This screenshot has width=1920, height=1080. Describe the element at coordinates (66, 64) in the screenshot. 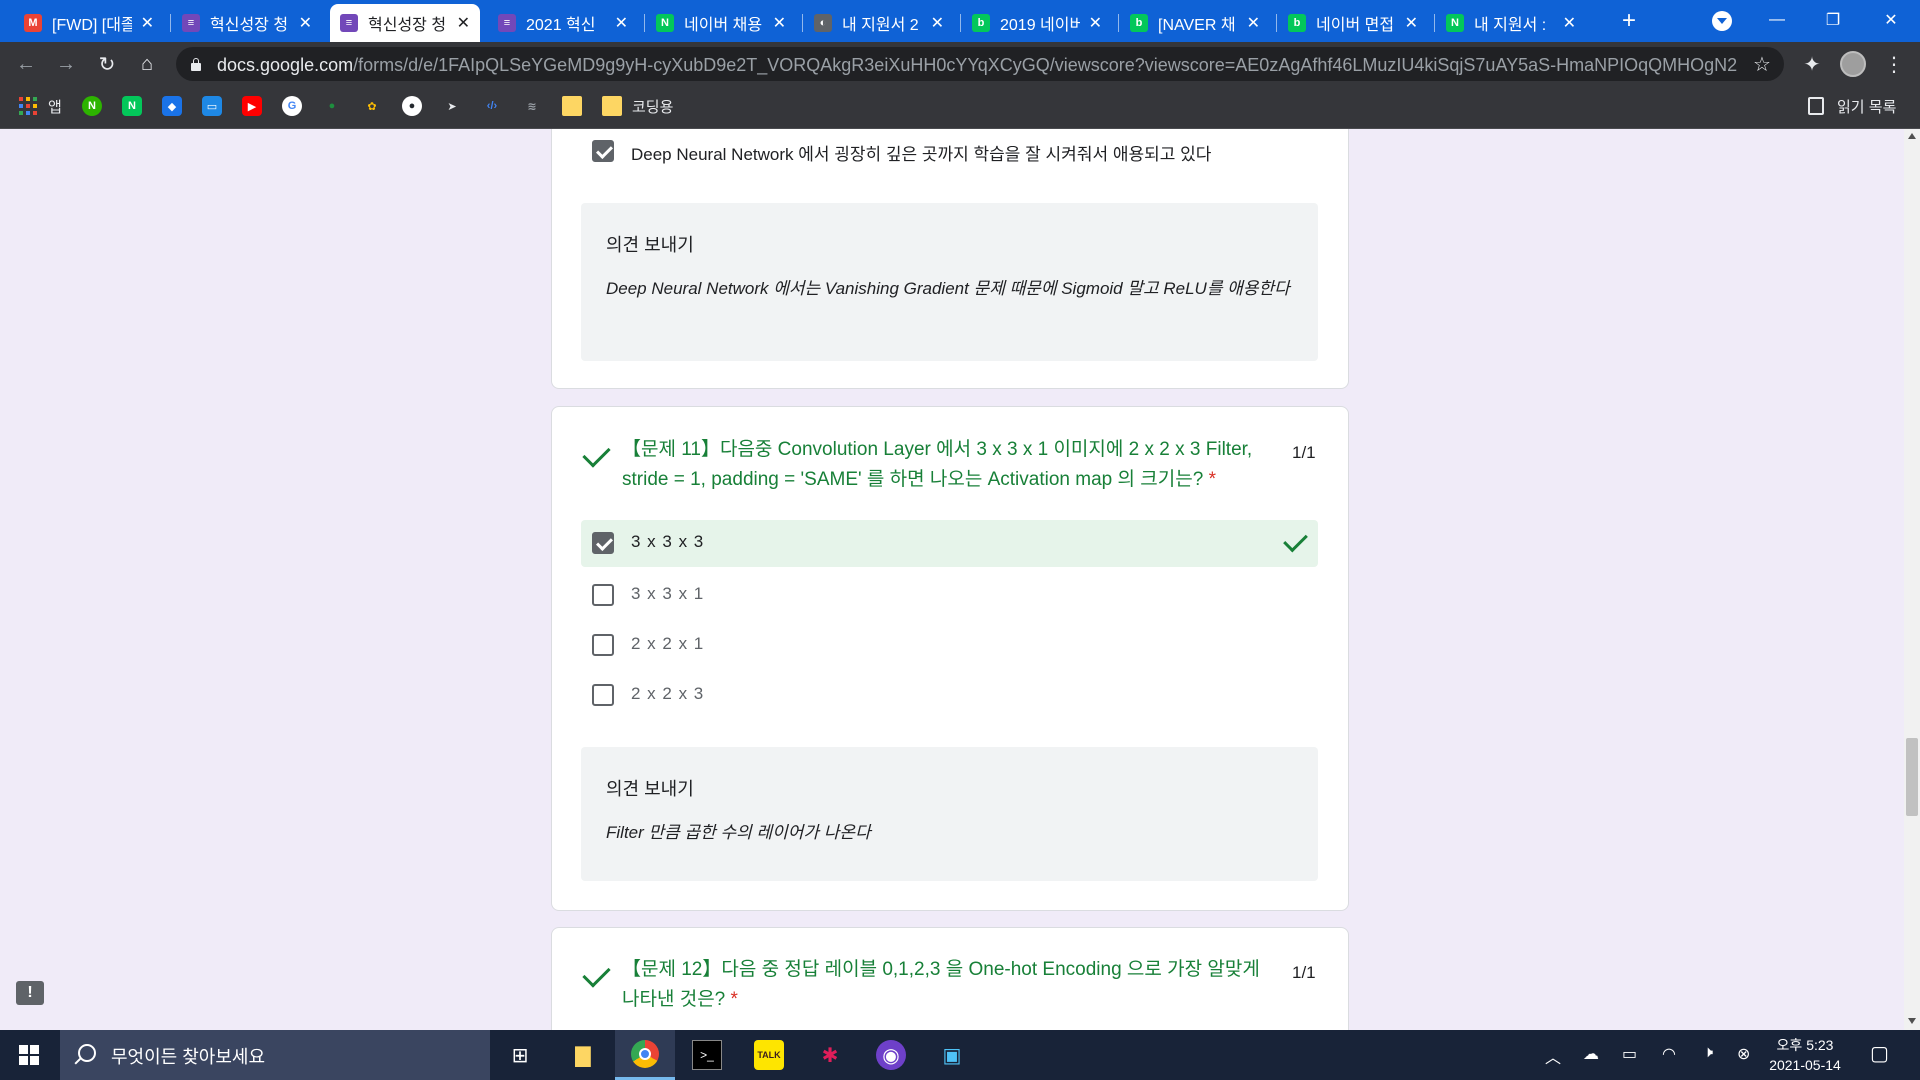

I see `forward-icon: →` at that location.